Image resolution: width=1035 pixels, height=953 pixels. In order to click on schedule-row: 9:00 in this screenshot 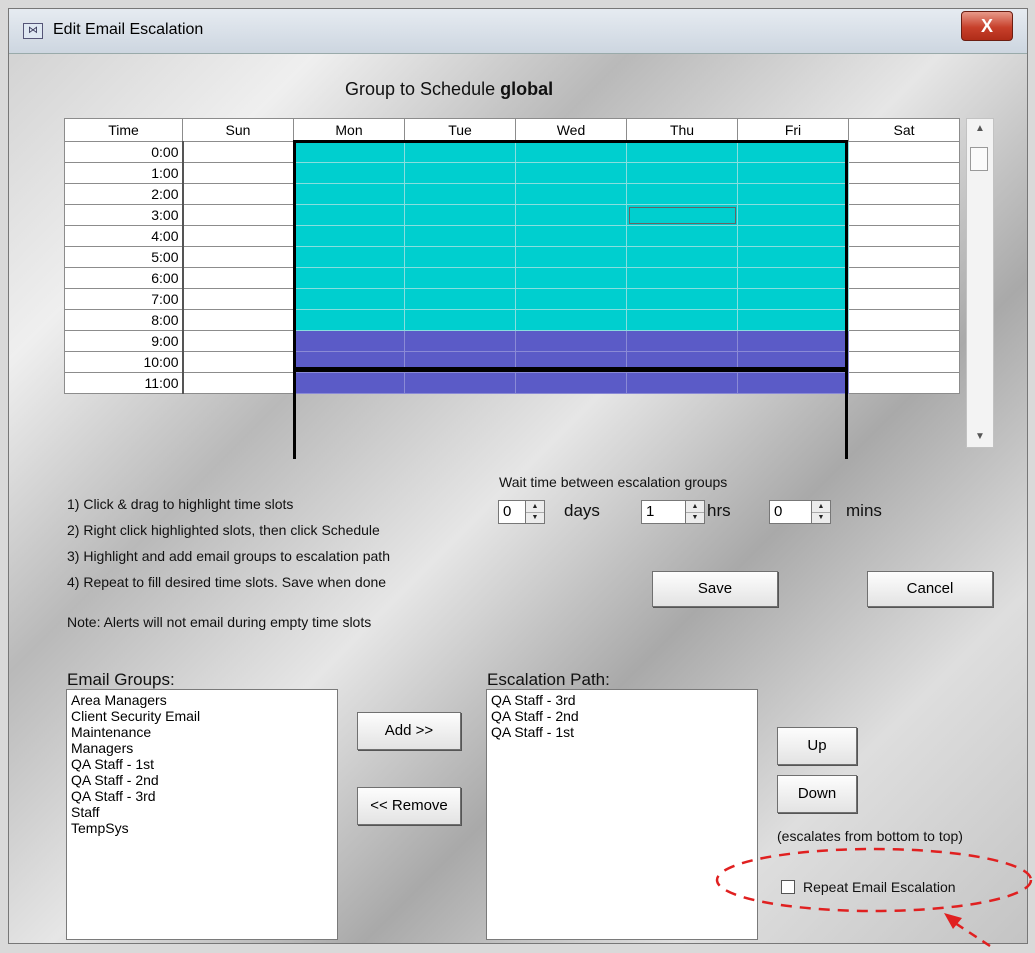, I will do `click(512, 341)`.